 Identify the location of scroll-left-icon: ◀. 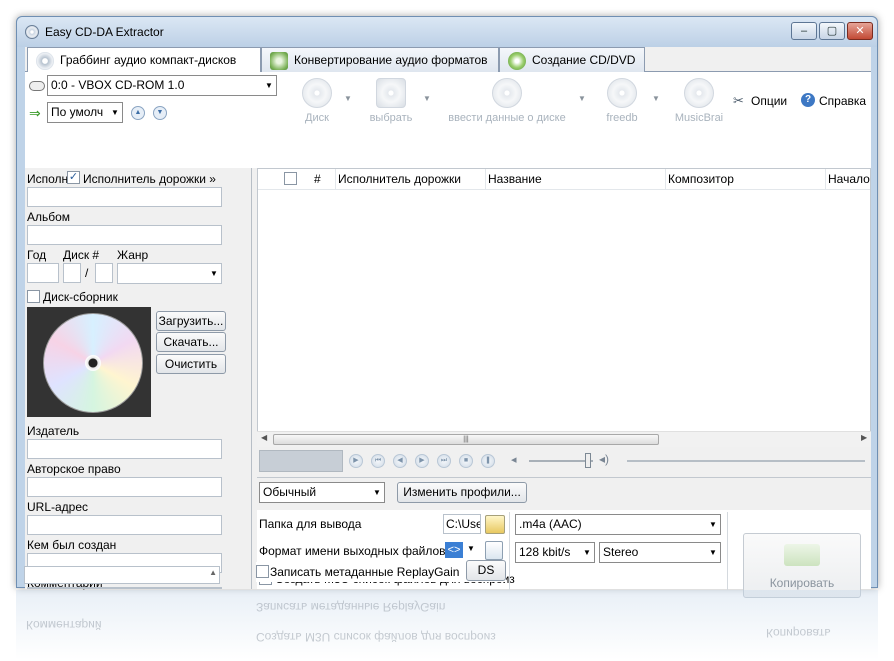
(264, 437).